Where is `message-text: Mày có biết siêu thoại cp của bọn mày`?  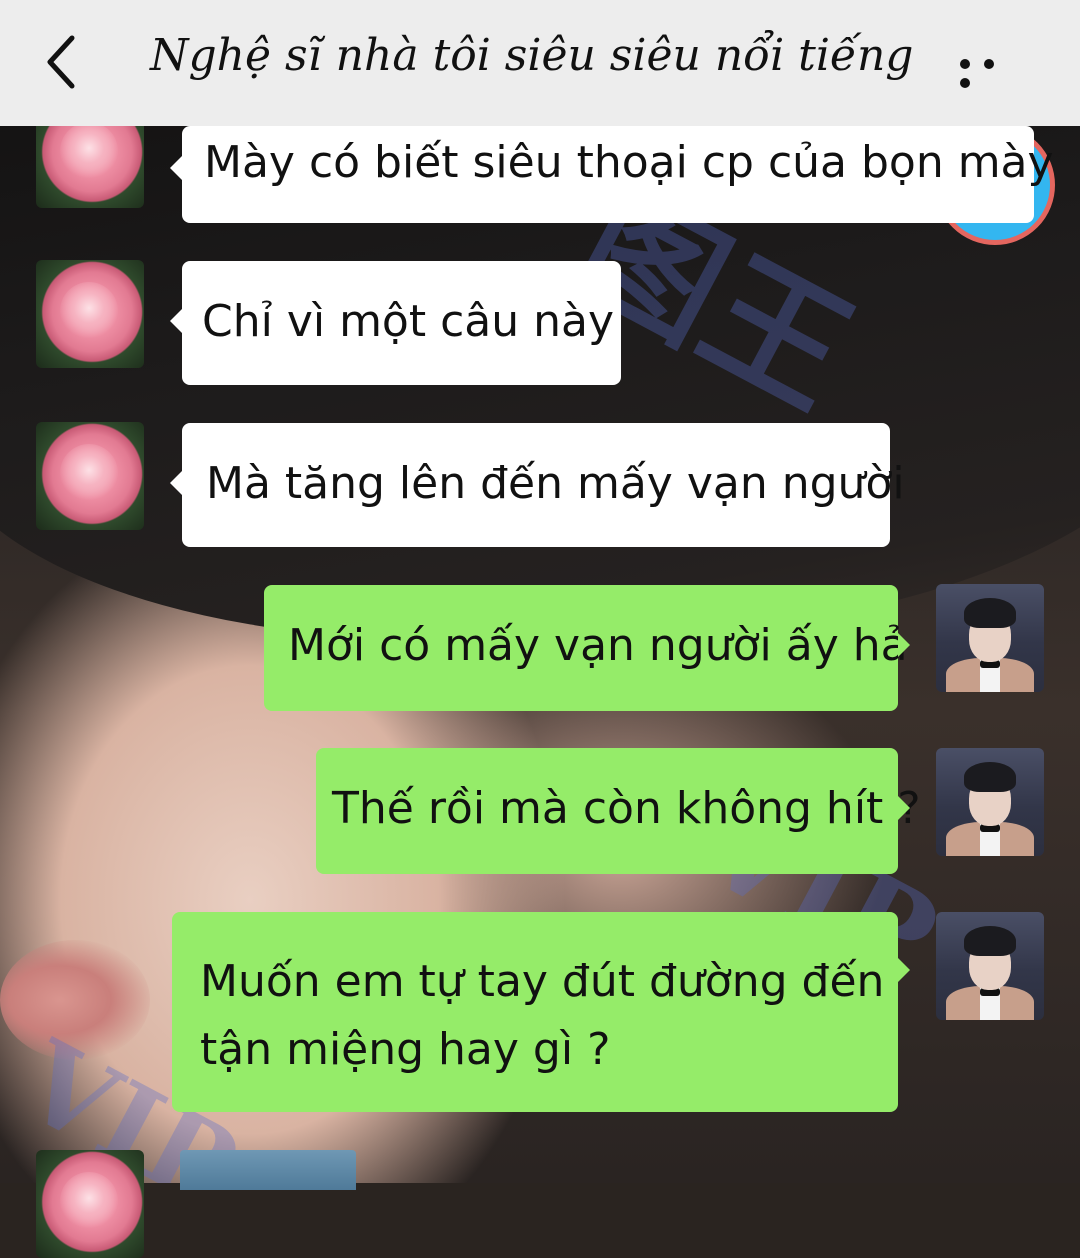 message-text: Mày có biết siêu thoại cp của bọn mày is located at coordinates (629, 162).